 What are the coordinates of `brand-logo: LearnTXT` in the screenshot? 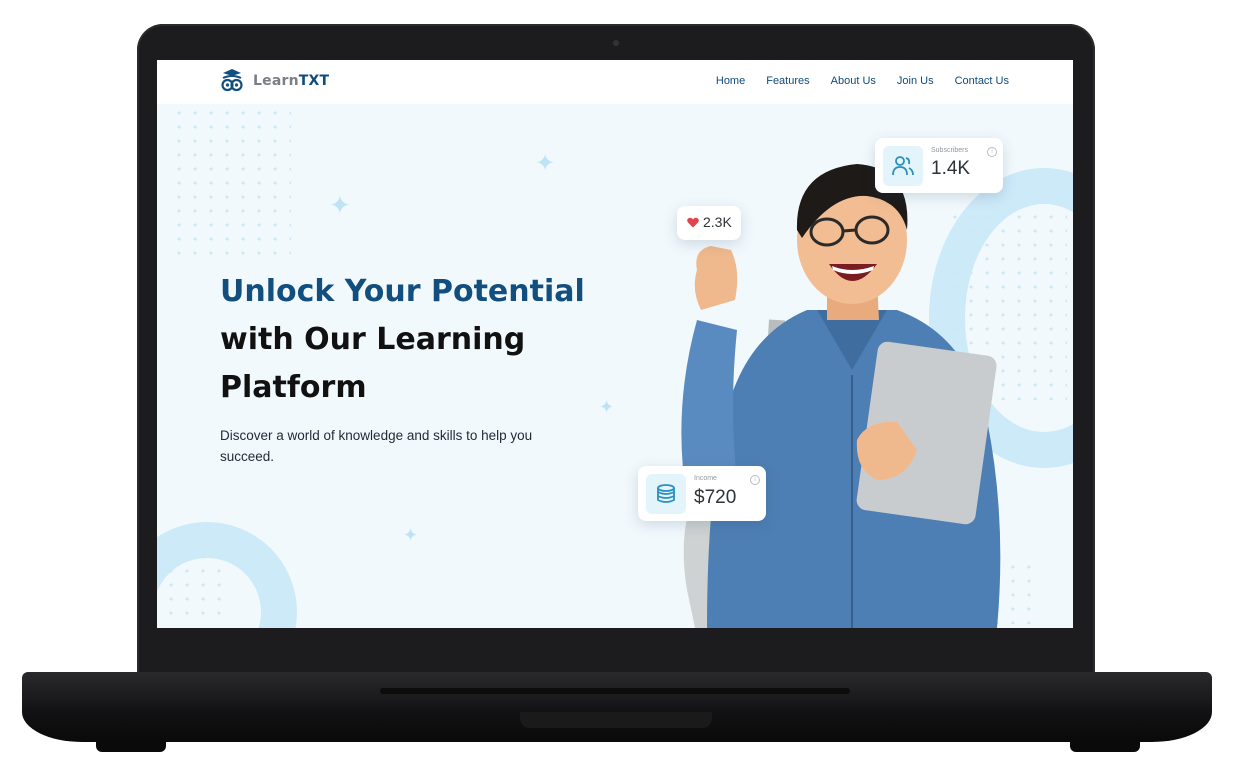 It's located at (274, 81).